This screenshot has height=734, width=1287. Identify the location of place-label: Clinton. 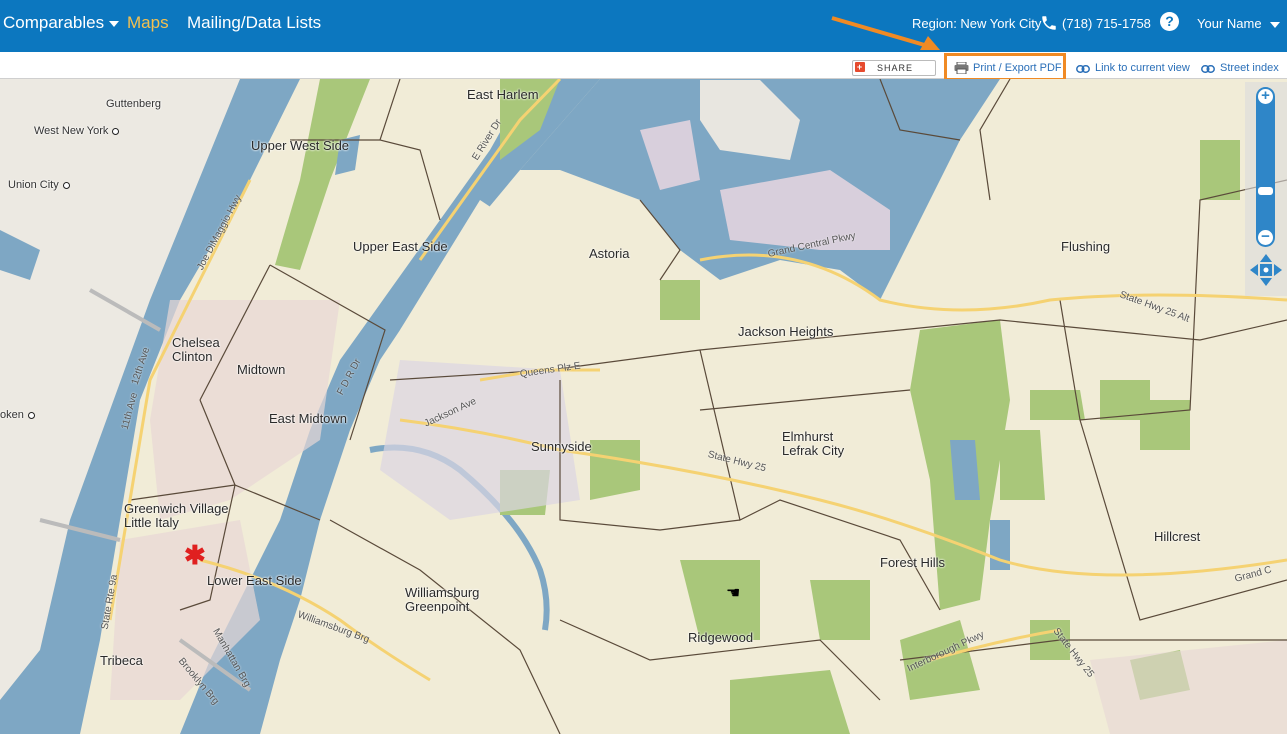
(192, 356).